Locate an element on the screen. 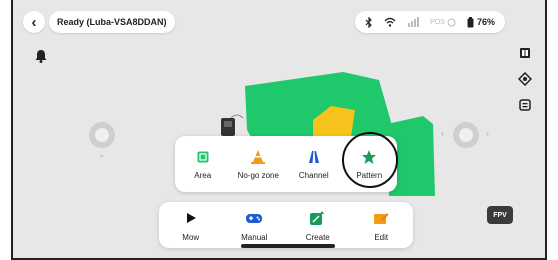 The height and width of the screenshot is (260, 558). create-icon is located at coordinates (318, 218).